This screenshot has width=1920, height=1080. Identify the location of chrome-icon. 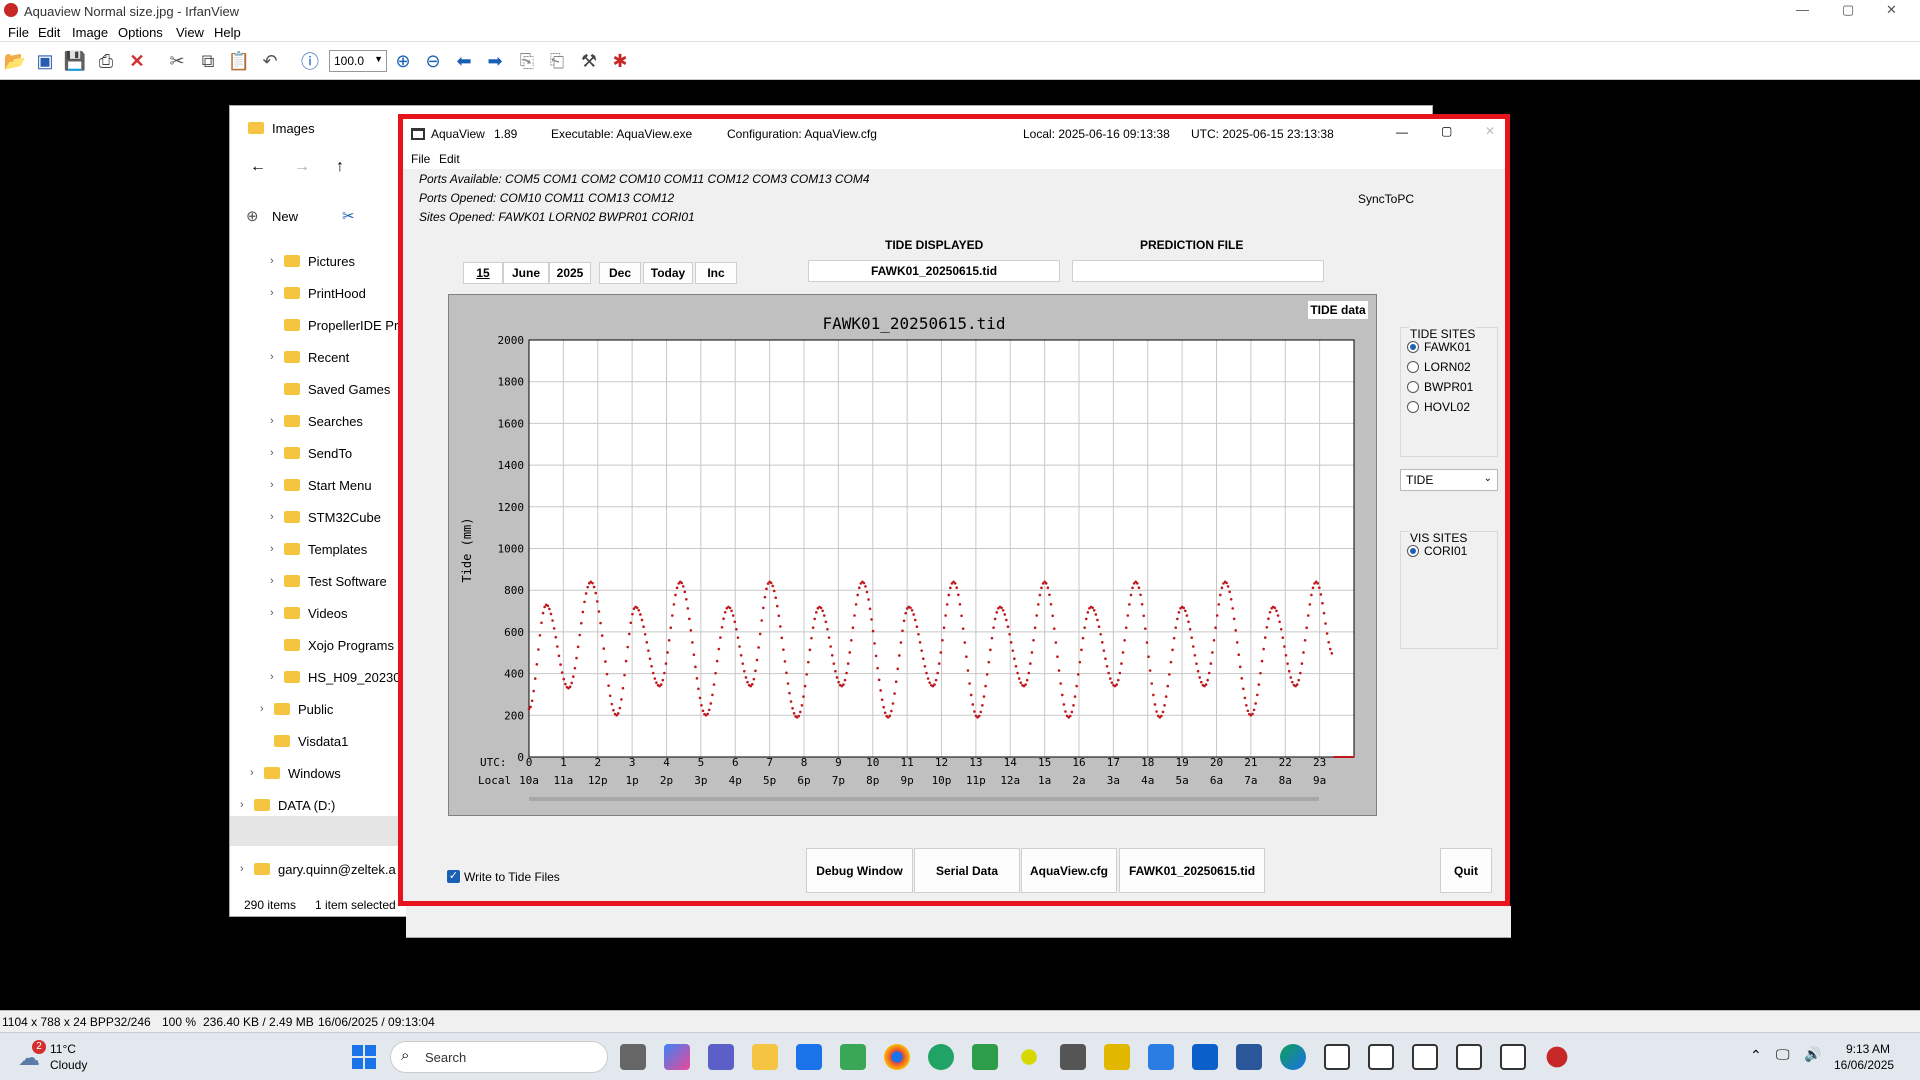
(897, 1057).